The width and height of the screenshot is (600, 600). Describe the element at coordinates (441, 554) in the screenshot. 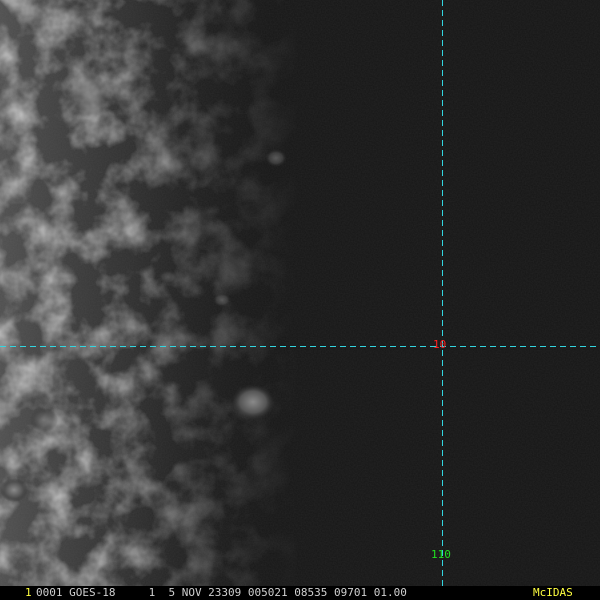

I see `longitude-label: 110` at that location.